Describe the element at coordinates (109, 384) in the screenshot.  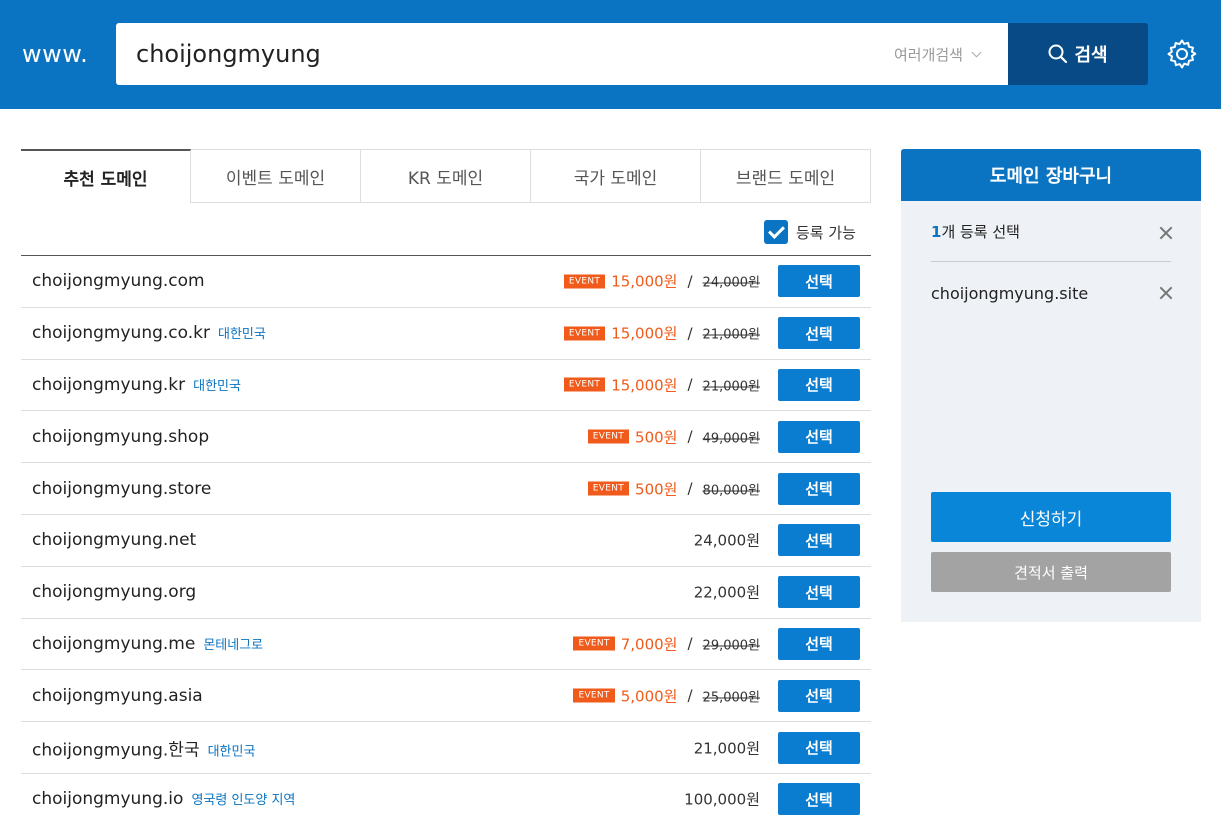
I see `domain-name-text: choijongmyung.kr` at that location.